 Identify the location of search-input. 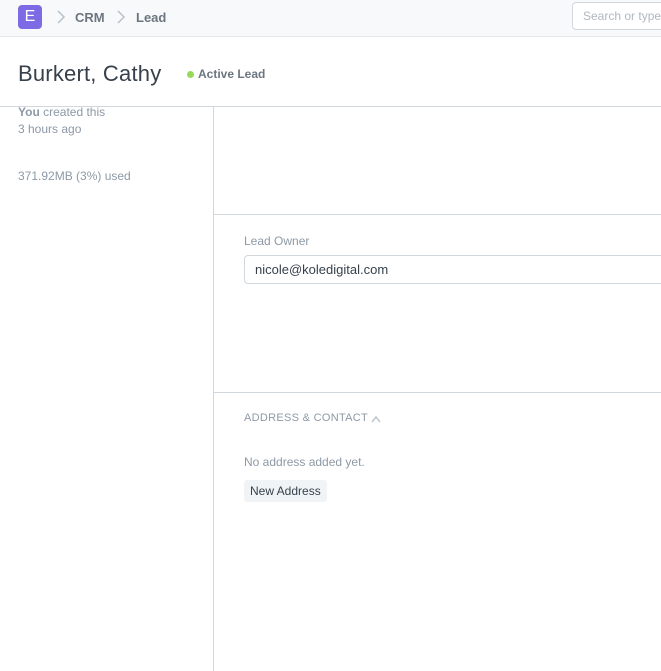
(616, 16).